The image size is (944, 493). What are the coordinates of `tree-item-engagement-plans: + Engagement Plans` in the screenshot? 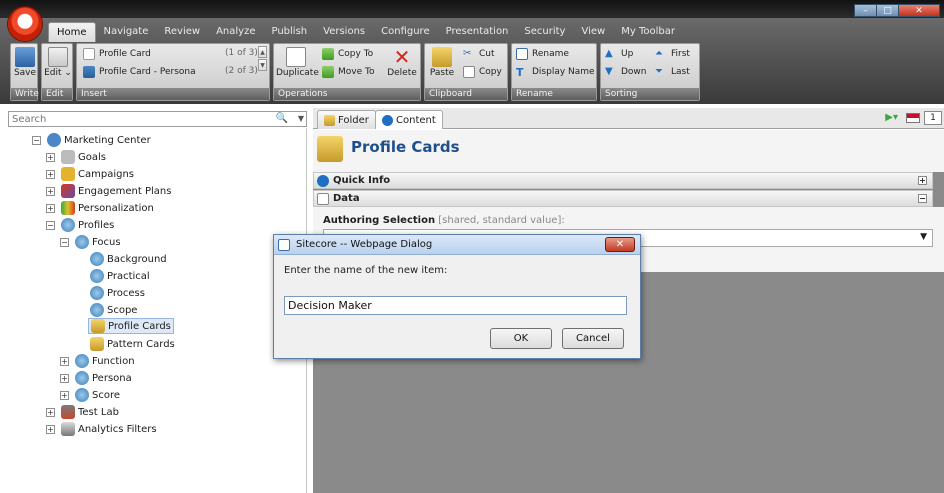 It's located at (108, 191).